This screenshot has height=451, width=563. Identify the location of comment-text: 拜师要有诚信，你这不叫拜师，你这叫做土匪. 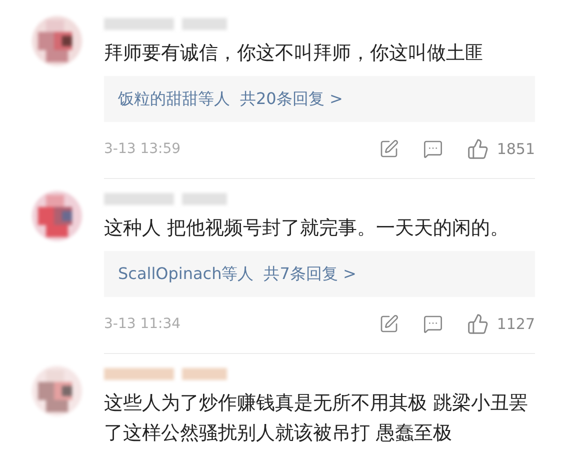
(294, 53).